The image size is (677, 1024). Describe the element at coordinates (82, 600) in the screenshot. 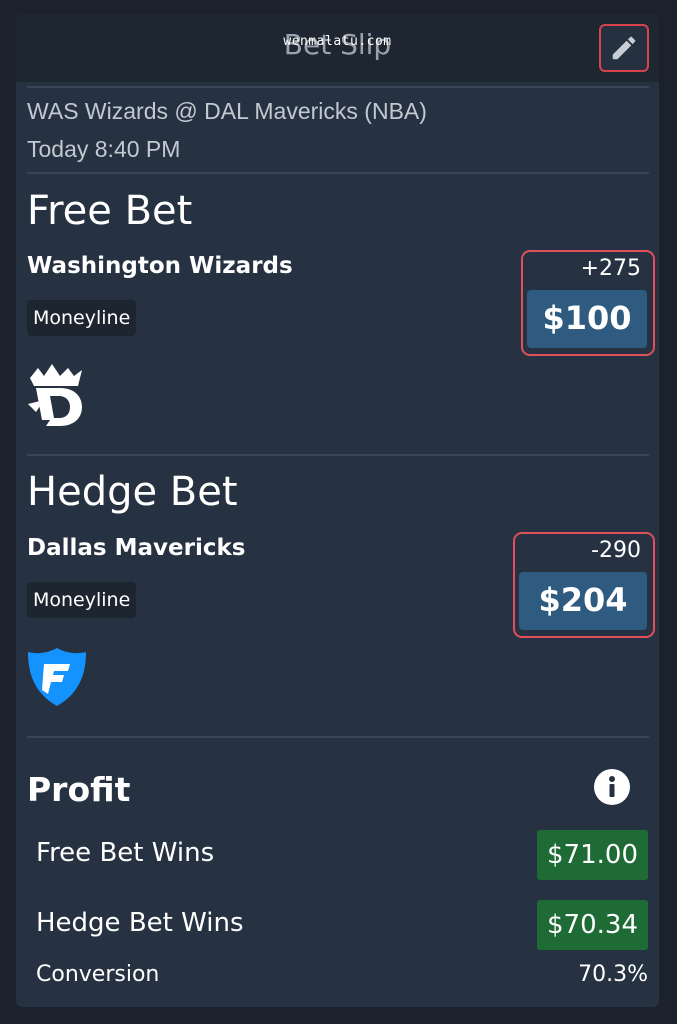

I see `hedge-bet-market-tag: Moneyline` at that location.